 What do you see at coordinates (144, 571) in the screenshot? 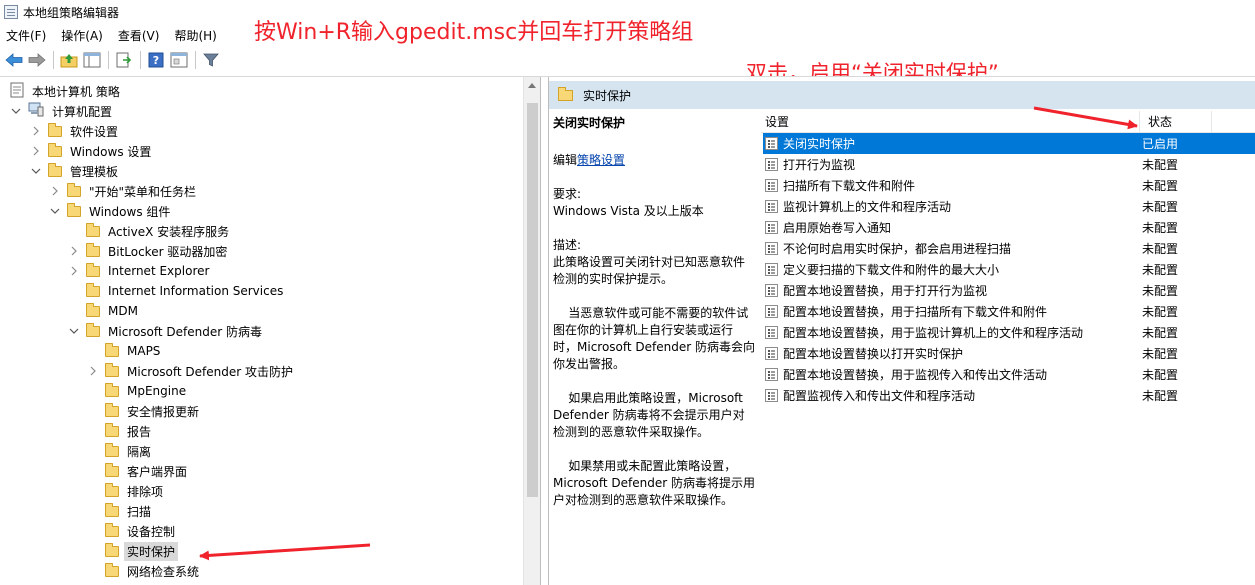
I see `tree-item: 网络检查系统` at bounding box center [144, 571].